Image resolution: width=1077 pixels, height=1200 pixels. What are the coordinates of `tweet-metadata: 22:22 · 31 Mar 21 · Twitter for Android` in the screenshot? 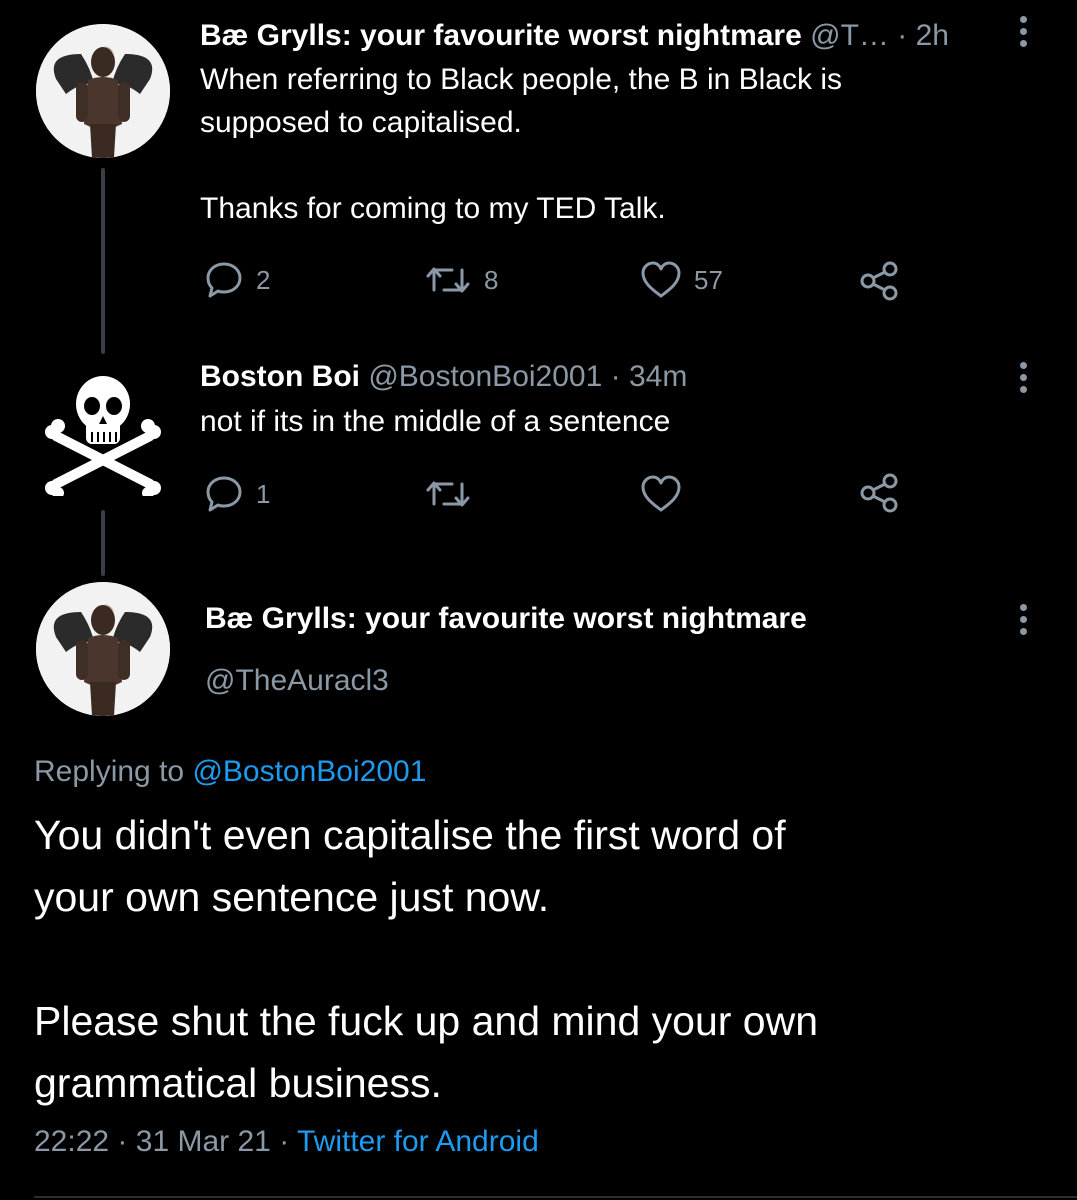 It's located at (286, 1142).